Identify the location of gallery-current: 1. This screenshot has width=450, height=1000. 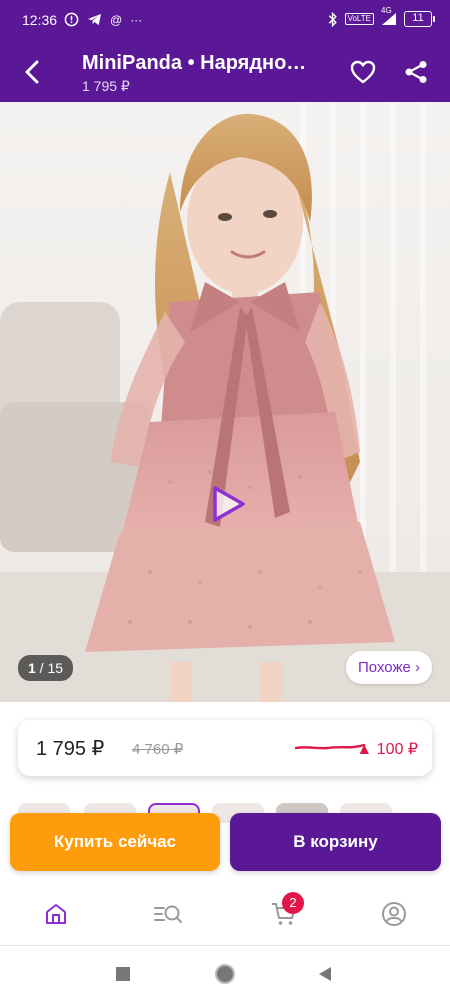
(32, 668).